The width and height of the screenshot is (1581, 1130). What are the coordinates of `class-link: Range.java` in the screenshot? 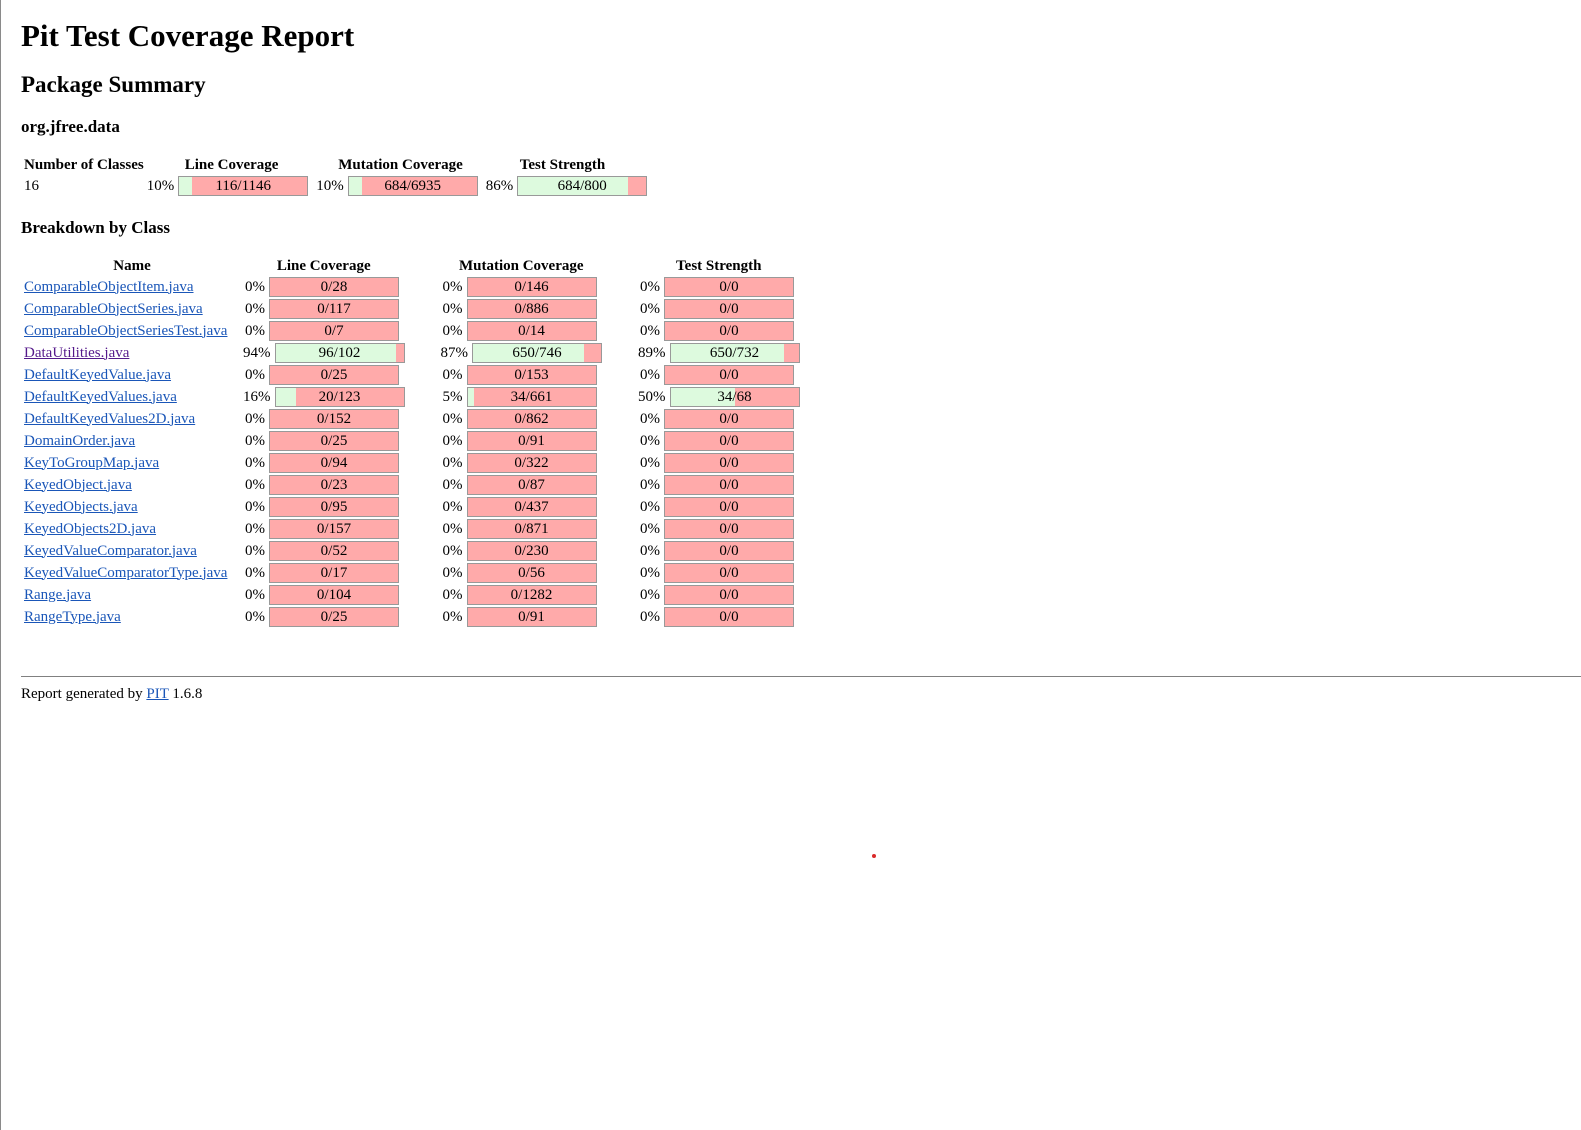 It's located at (57, 595).